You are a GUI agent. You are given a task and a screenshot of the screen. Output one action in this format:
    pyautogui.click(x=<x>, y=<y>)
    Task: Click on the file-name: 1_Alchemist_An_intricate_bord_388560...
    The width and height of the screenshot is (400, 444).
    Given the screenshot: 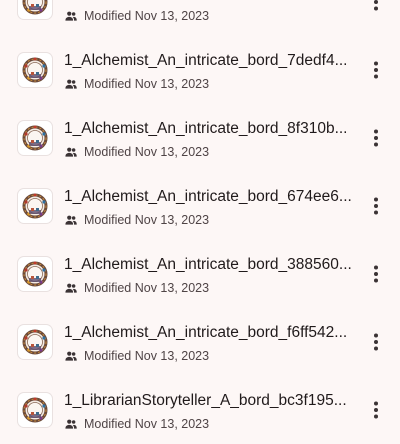 What is the action you would take?
    pyautogui.click(x=208, y=264)
    